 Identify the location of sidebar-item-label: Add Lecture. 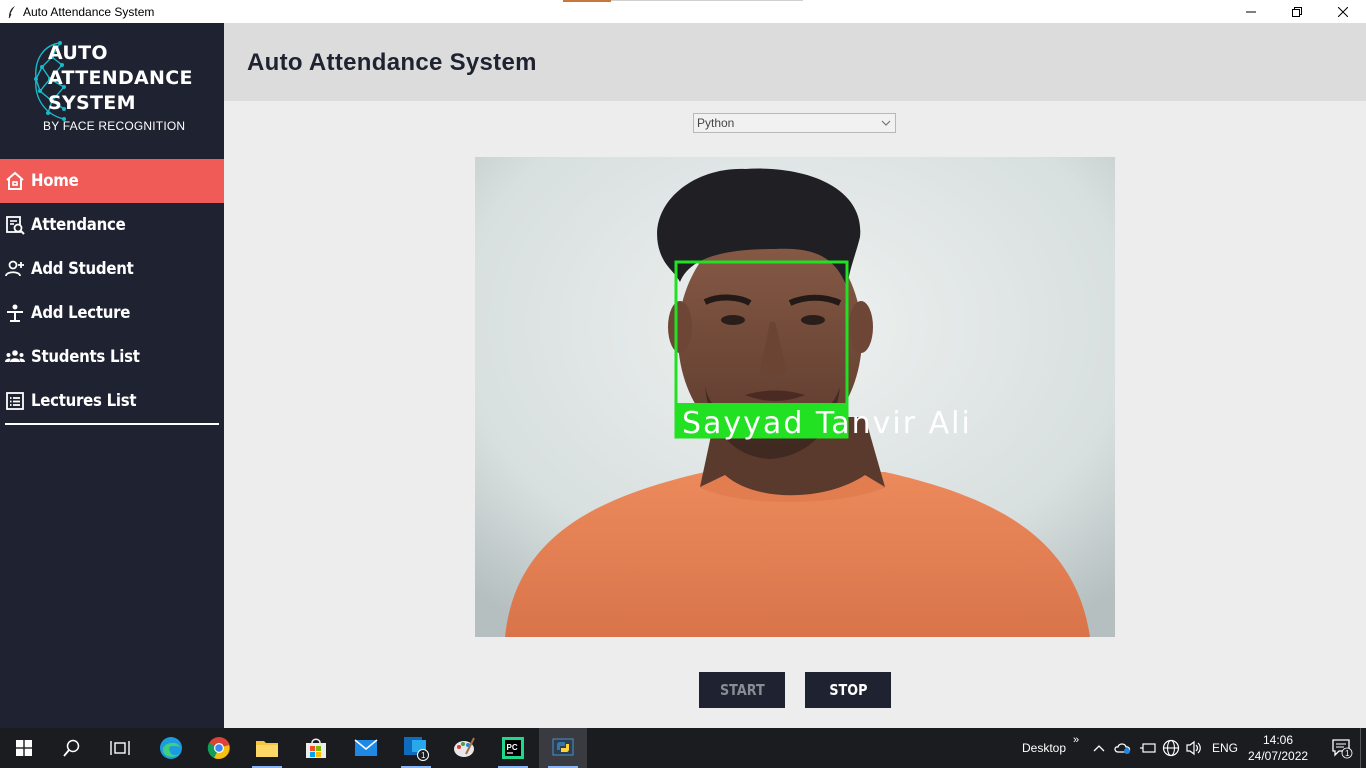
(81, 313).